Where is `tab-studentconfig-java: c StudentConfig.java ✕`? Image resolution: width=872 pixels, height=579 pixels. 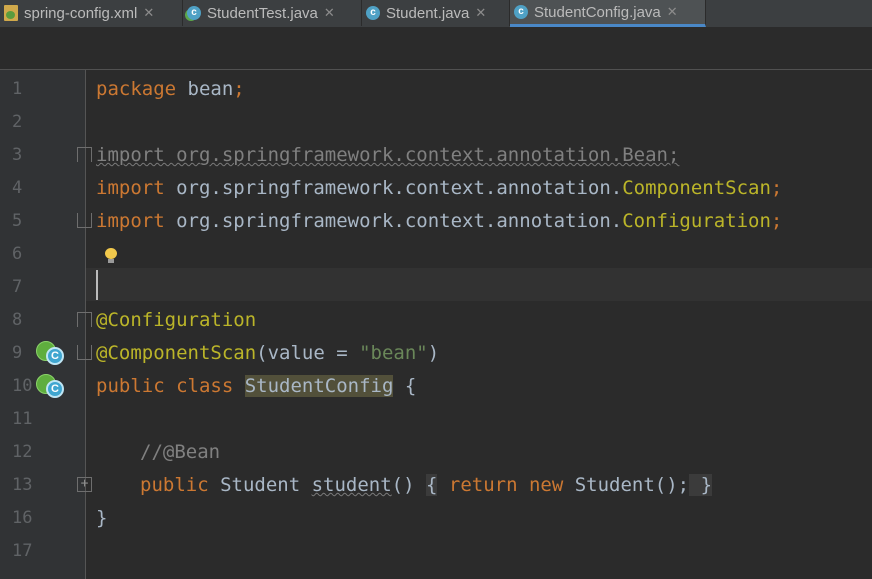 tab-studentconfig-java: c StudentConfig.java ✕ is located at coordinates (608, 13).